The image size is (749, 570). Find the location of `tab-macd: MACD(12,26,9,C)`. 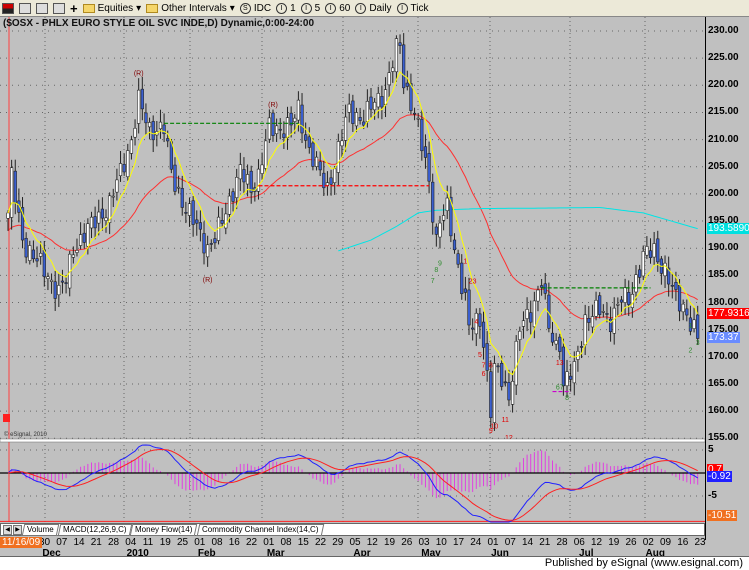

tab-macd: MACD(12,26,9,C) is located at coordinates (94, 529).